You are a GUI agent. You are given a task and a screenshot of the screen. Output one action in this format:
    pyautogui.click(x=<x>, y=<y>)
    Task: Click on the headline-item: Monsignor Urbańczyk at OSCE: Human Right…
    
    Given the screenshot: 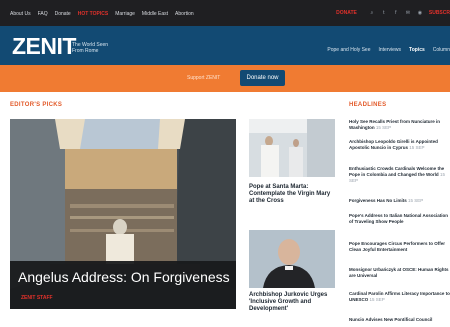 What is the action you would take?
    pyautogui.click(x=399, y=273)
    